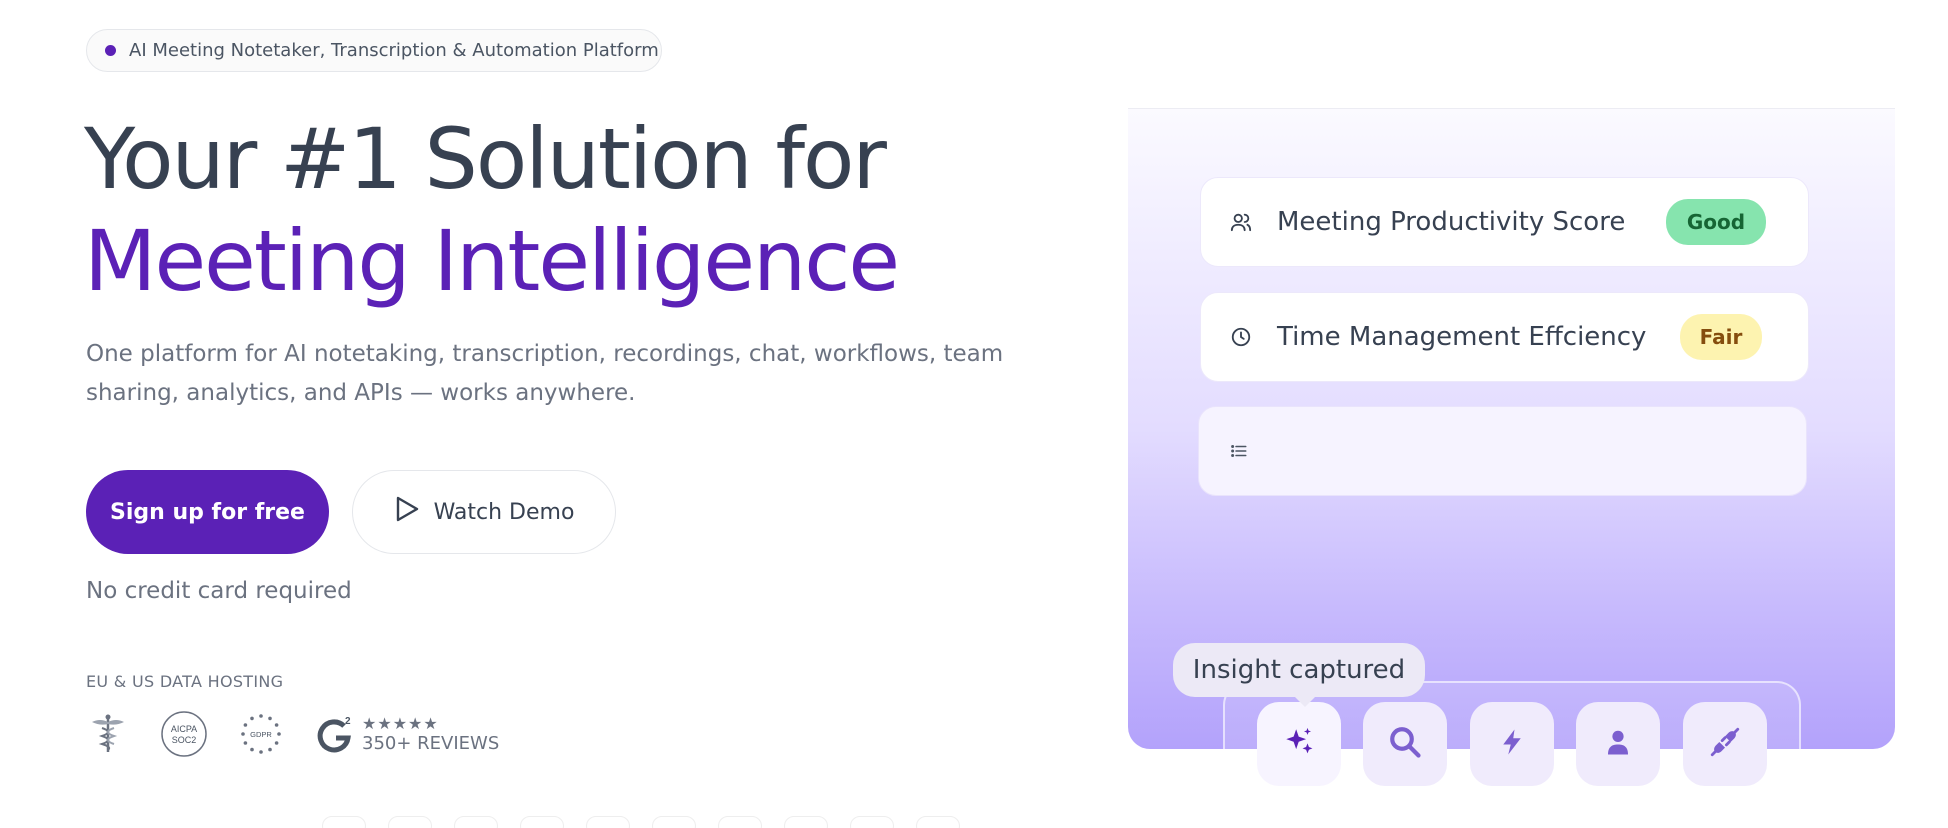  I want to click on no-credit-card-note: No credit card required, so click(219, 591).